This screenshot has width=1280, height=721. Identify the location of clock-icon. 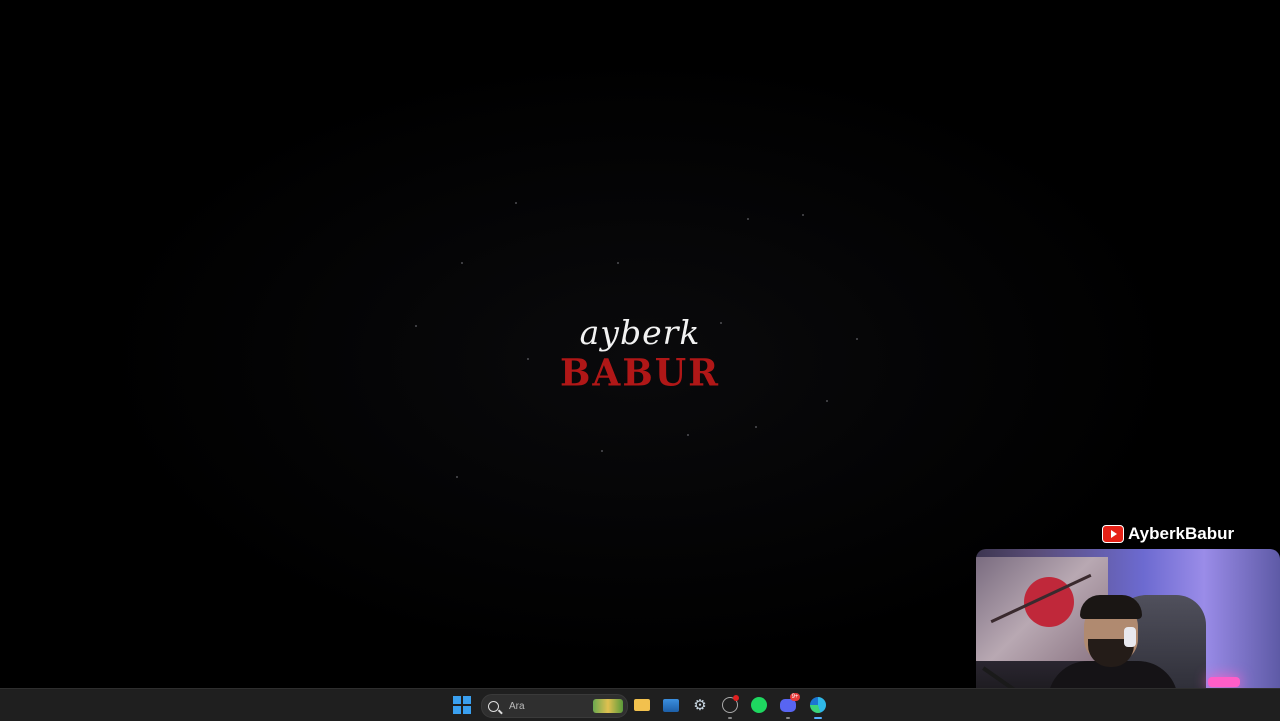
(730, 707).